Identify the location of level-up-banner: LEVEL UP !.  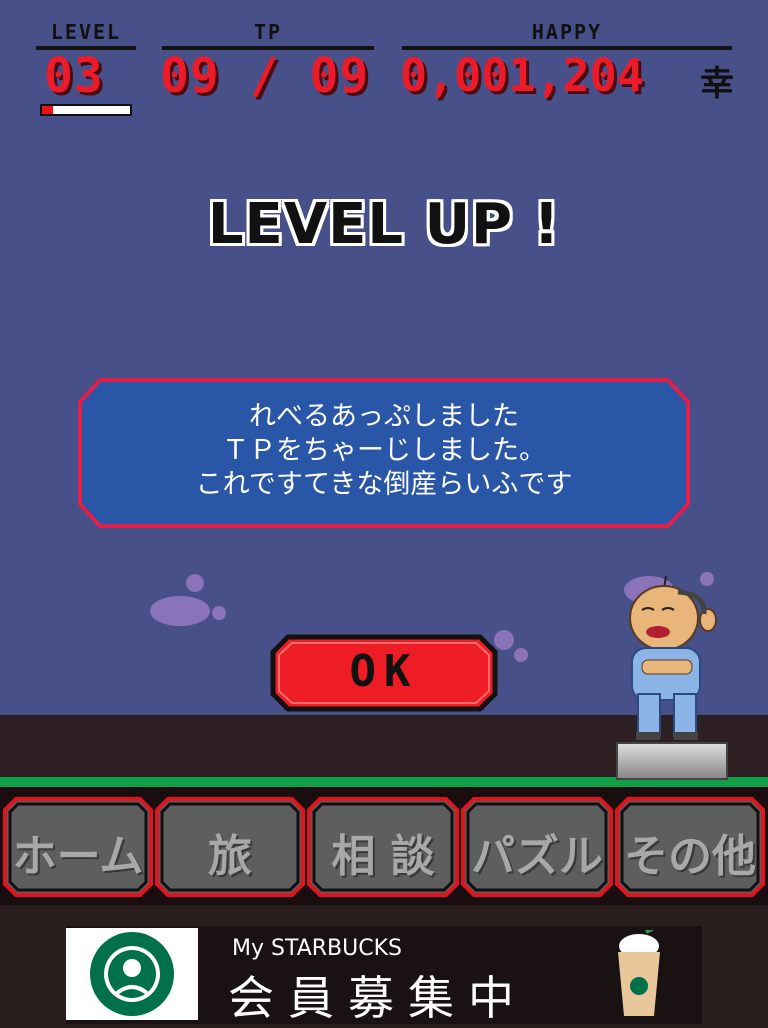
(384, 224).